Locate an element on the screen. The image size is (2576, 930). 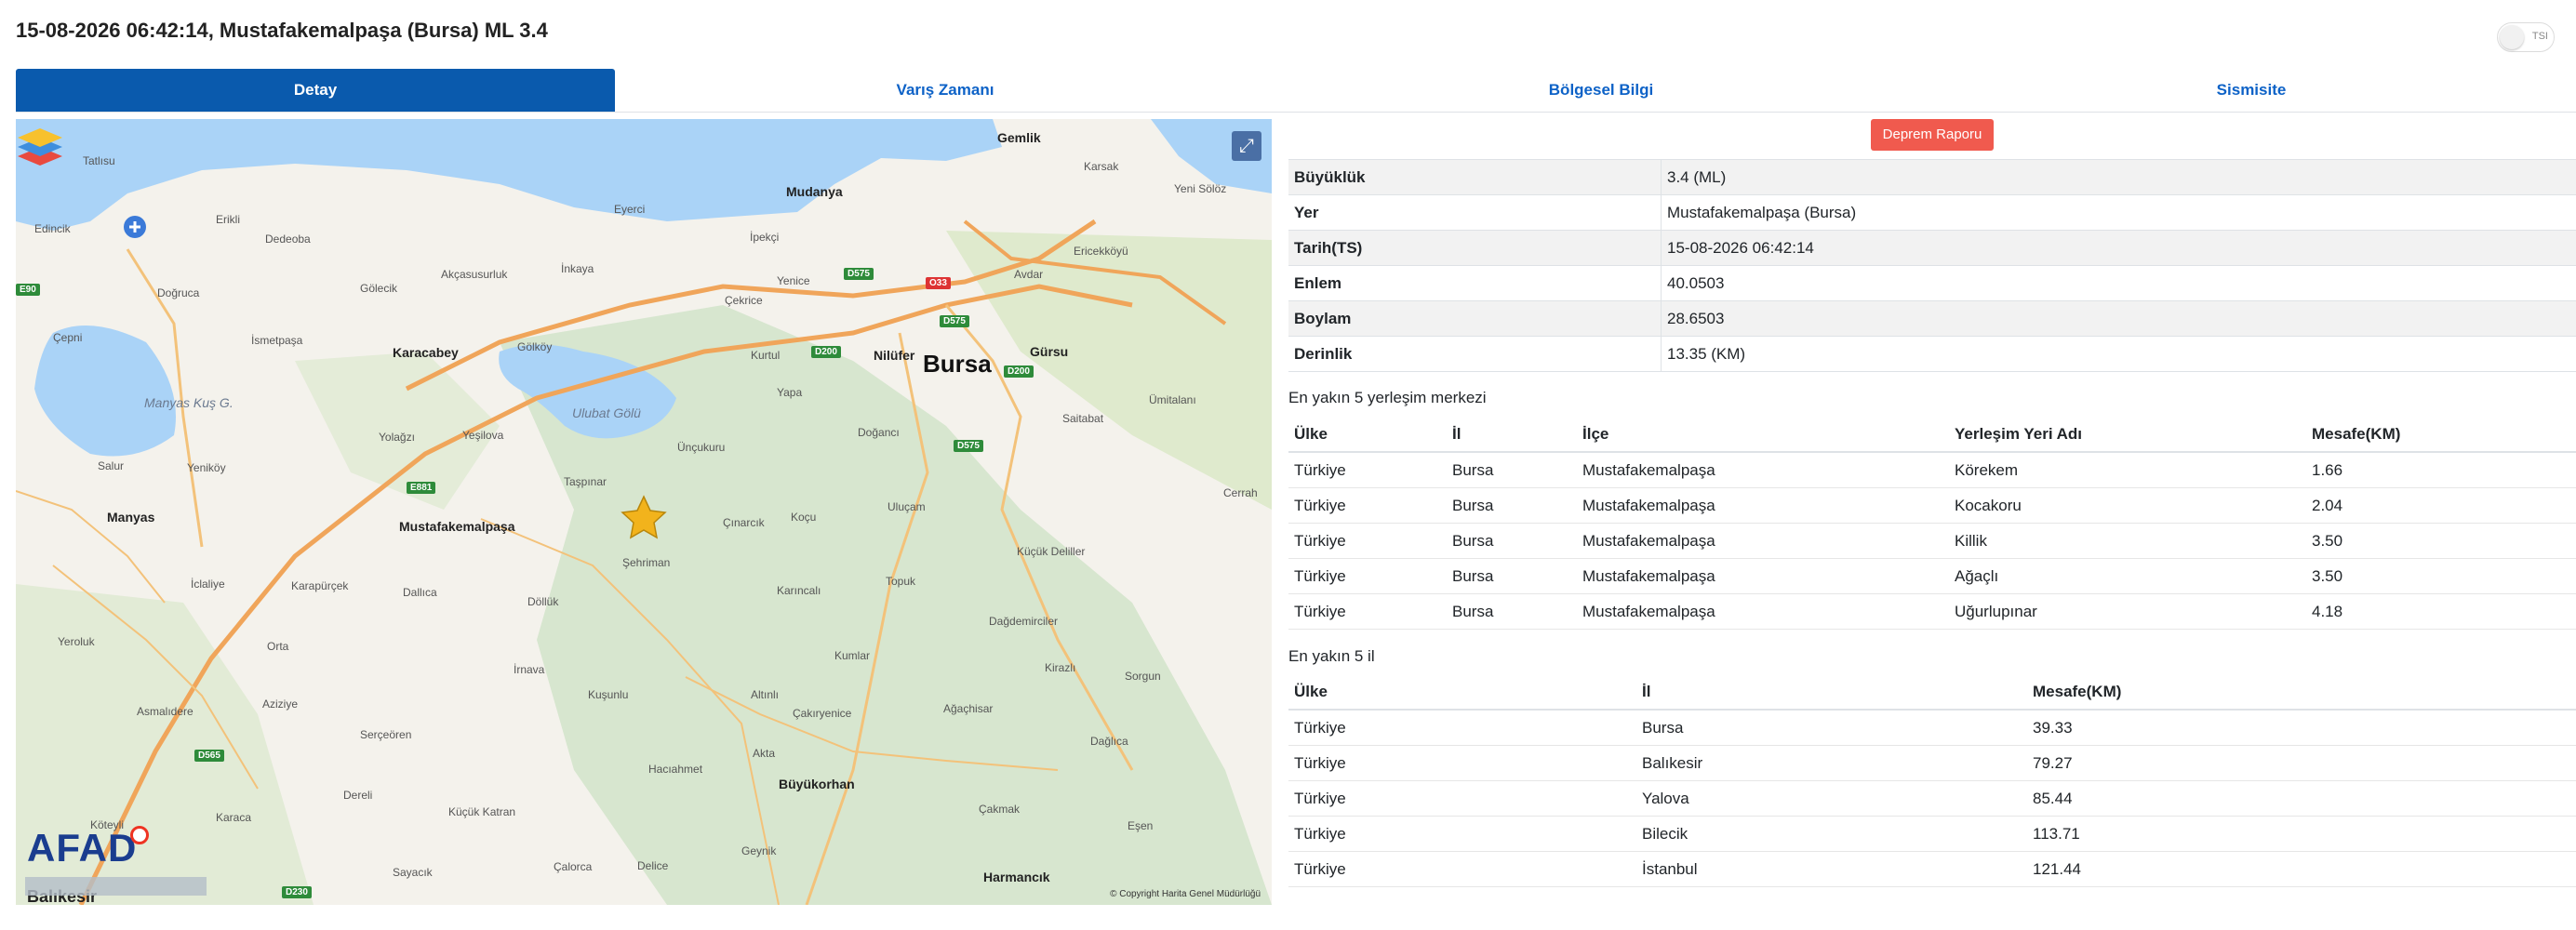
road-shield: E881 is located at coordinates (421, 488).